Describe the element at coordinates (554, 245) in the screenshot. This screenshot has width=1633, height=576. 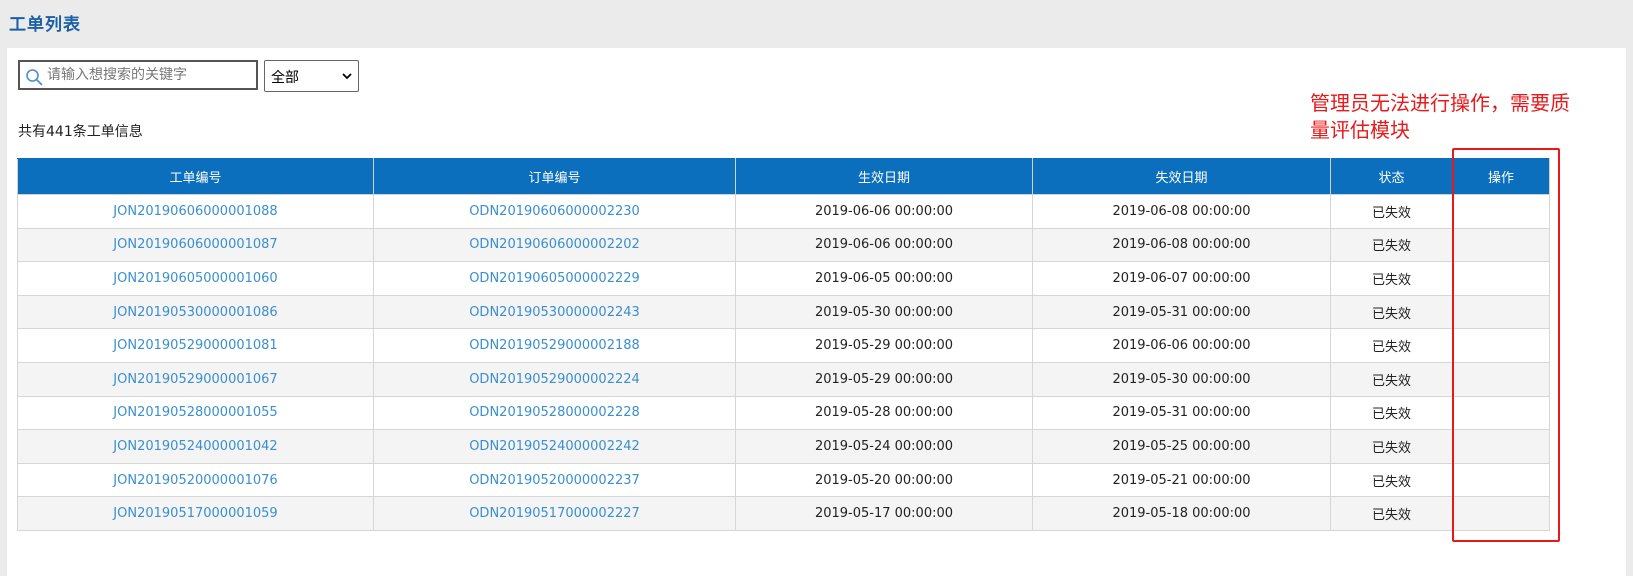
I see `order-no-link: ODN20190606000002202` at that location.